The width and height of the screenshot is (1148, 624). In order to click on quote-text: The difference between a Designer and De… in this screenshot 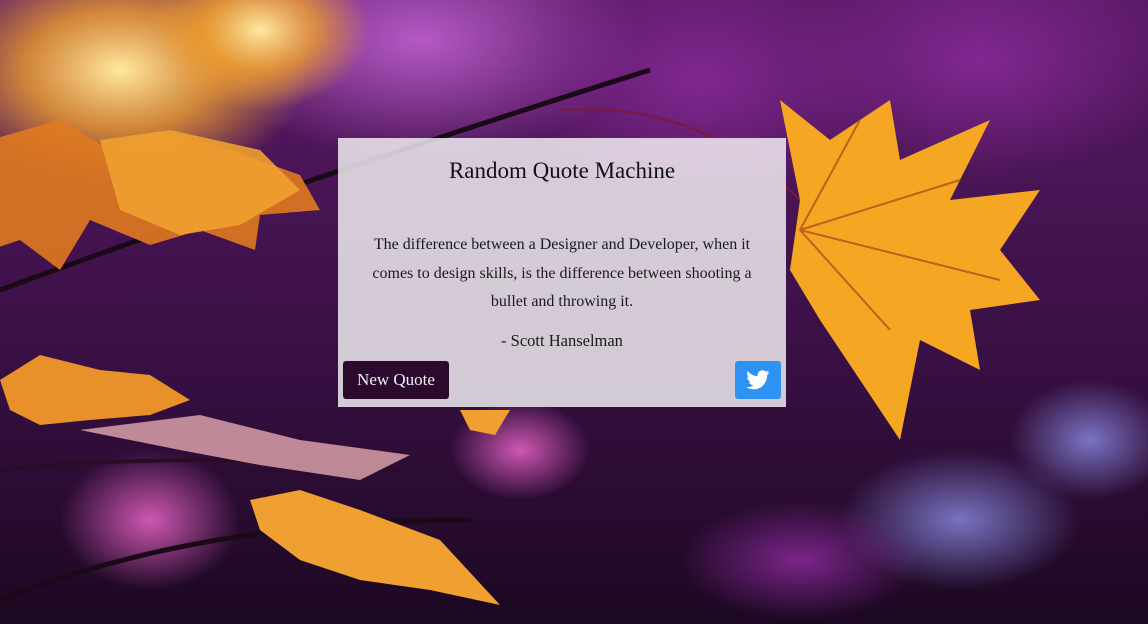, I will do `click(562, 273)`.